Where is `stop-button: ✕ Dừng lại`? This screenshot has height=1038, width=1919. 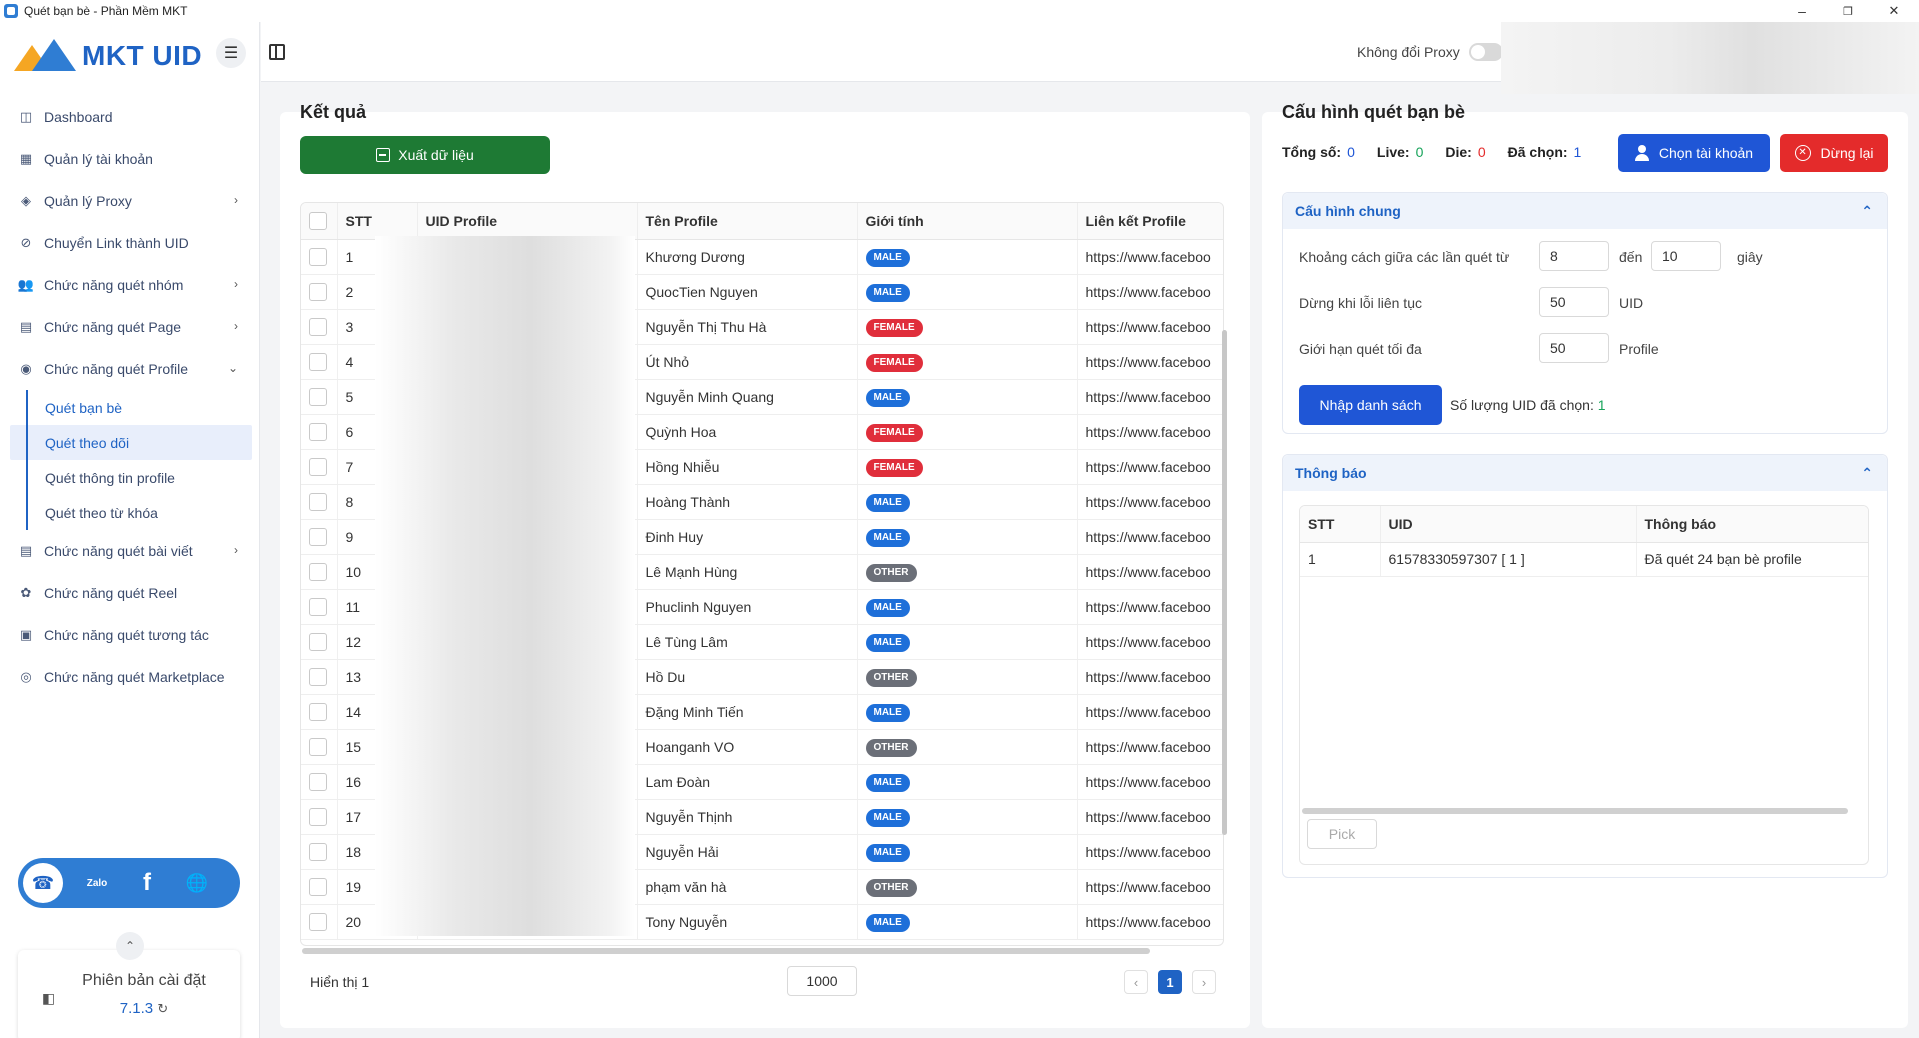 stop-button: ✕ Dừng lại is located at coordinates (1834, 153).